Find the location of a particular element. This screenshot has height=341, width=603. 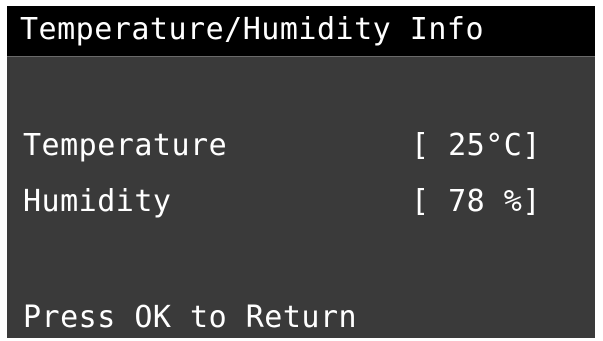

temperature-label: Temperature is located at coordinates (125, 145).